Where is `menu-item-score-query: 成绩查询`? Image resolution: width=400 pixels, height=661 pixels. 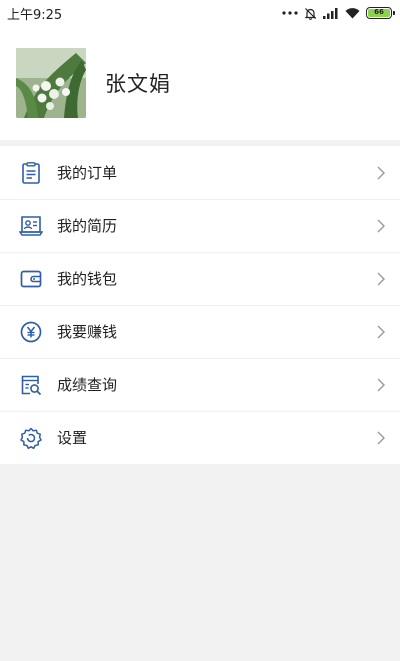
menu-item-score-query: 成绩查询 is located at coordinates (200, 384).